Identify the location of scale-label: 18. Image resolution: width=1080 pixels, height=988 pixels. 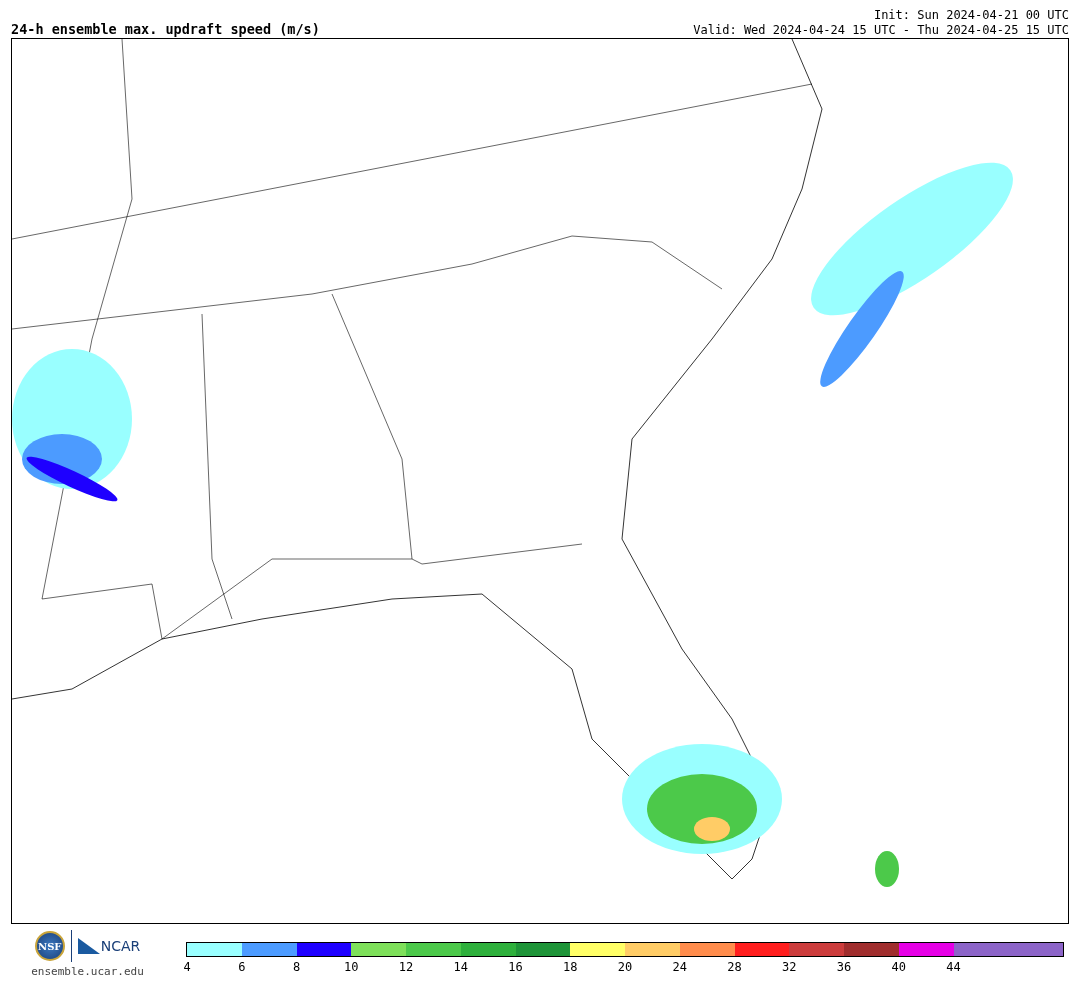
(570, 967).